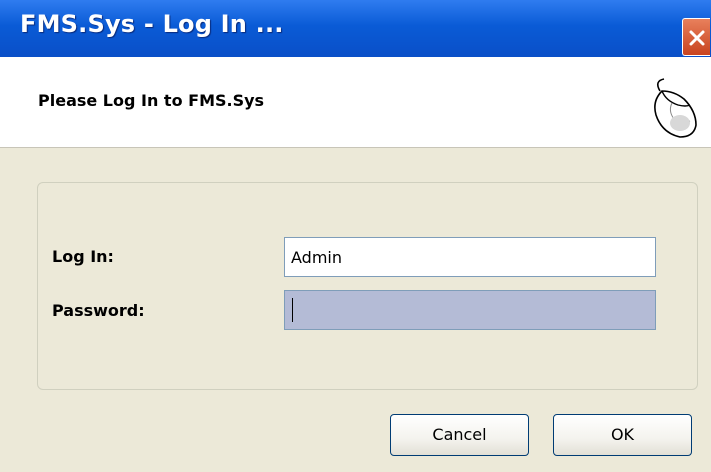 The image size is (711, 472). I want to click on close-icon, so click(697, 38).